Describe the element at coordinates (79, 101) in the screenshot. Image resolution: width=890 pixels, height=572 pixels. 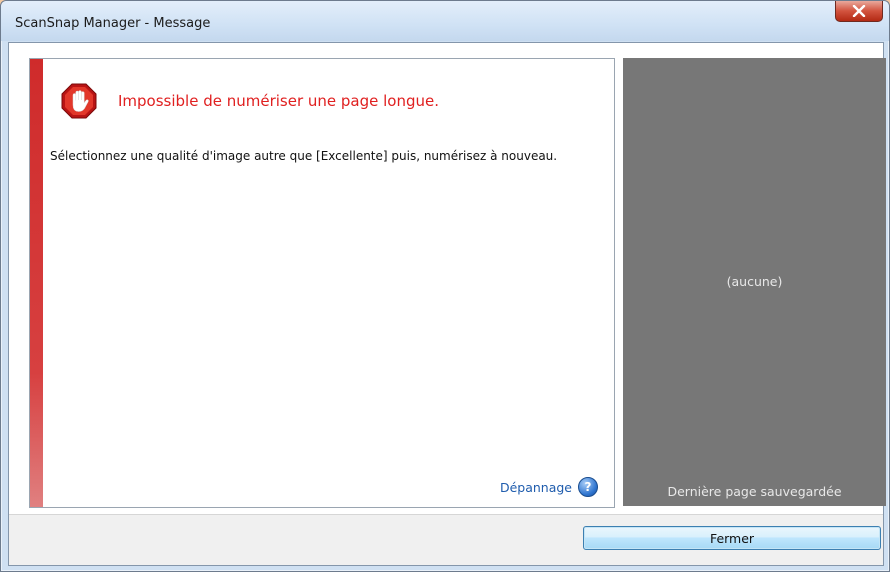
I see `stop-hand-icon` at that location.